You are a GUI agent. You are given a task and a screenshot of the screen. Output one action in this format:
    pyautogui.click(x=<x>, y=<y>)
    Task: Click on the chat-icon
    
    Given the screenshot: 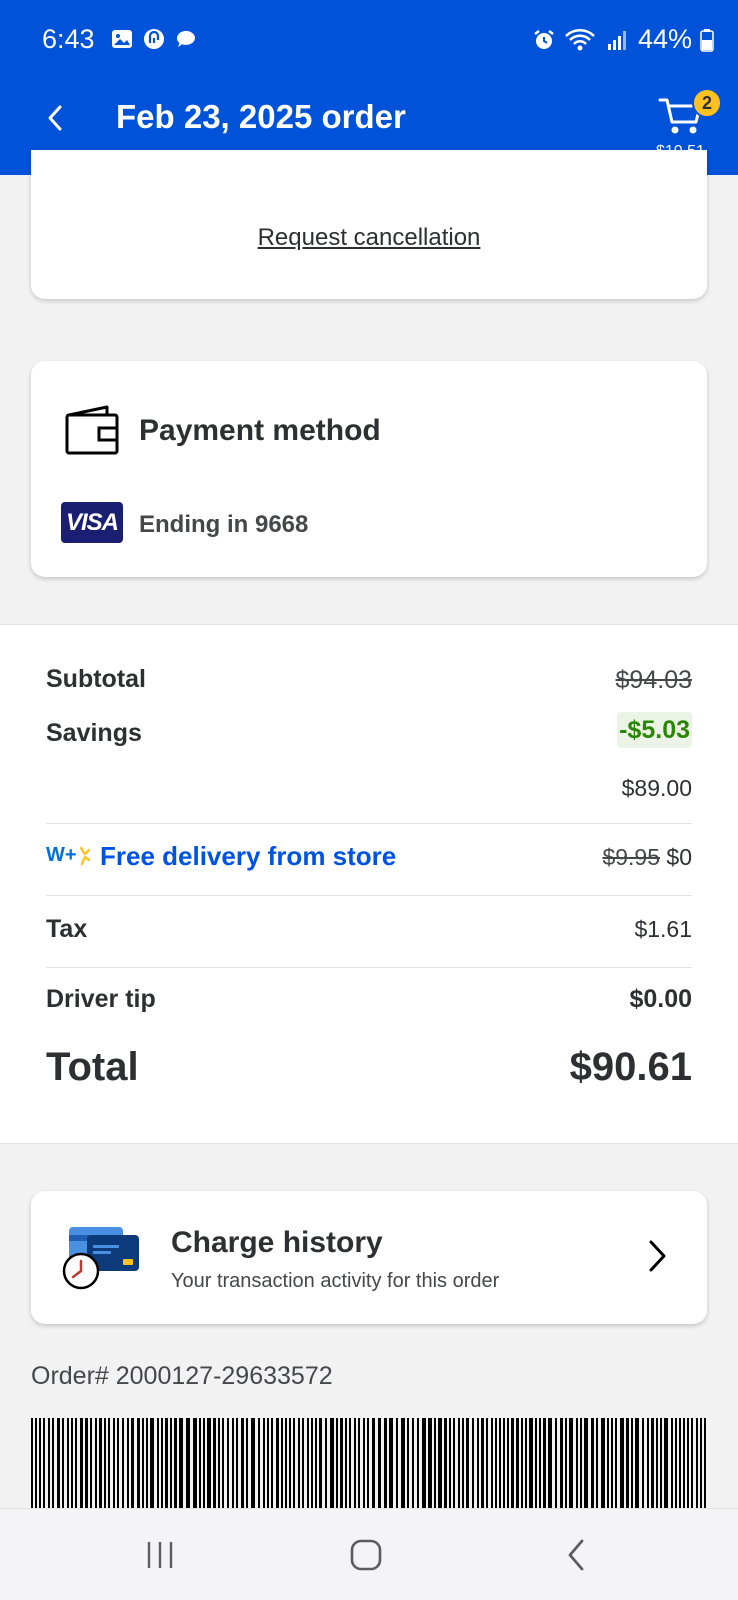 What is the action you would take?
    pyautogui.click(x=186, y=41)
    